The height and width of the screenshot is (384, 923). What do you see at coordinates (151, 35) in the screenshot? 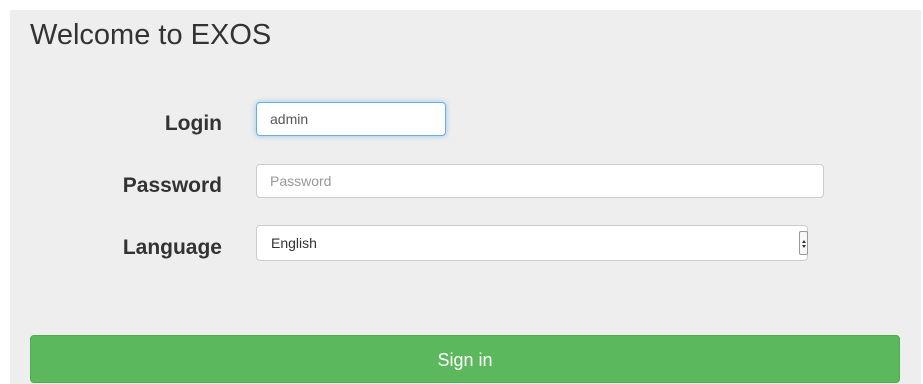
I see `page-title: Welcome to EXOS` at bounding box center [151, 35].